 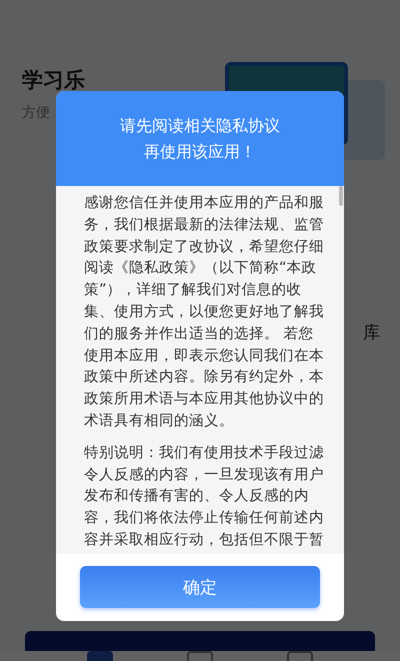 I want to click on policy-paragraph: 特别说明：我们有使用技术手段过滤令人反感的内容，一旦发现该有用户发布和传播有害的、令人反感的内容，我们将依法停止传输任何前述内容并采取相应行动，包括但不限于暂, so click(x=204, y=496).